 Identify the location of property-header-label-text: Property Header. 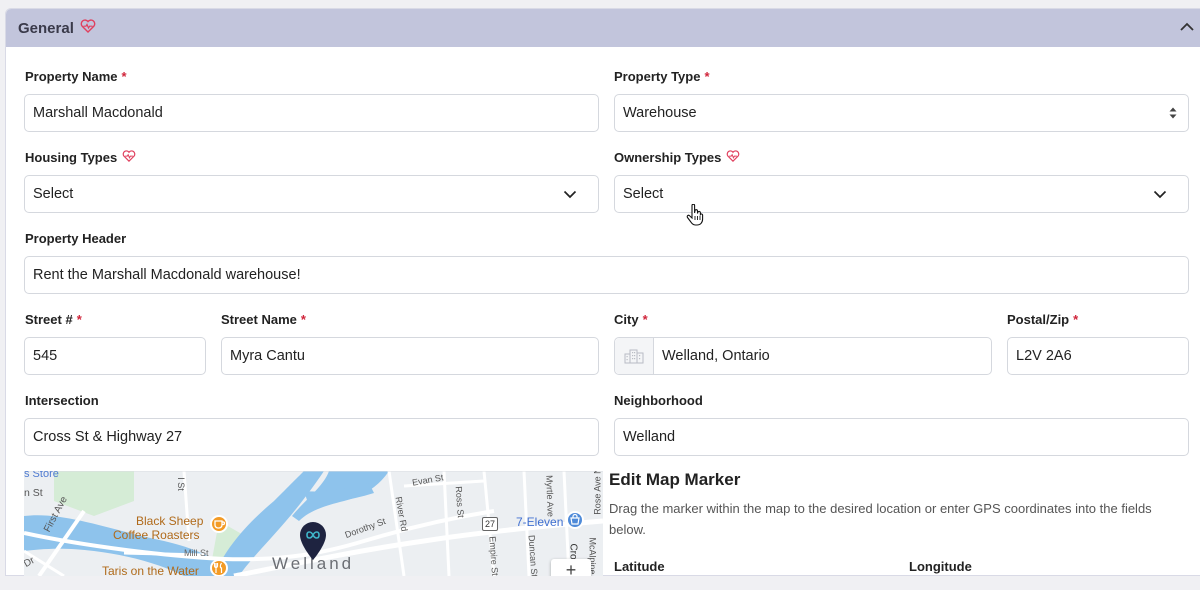
(76, 238).